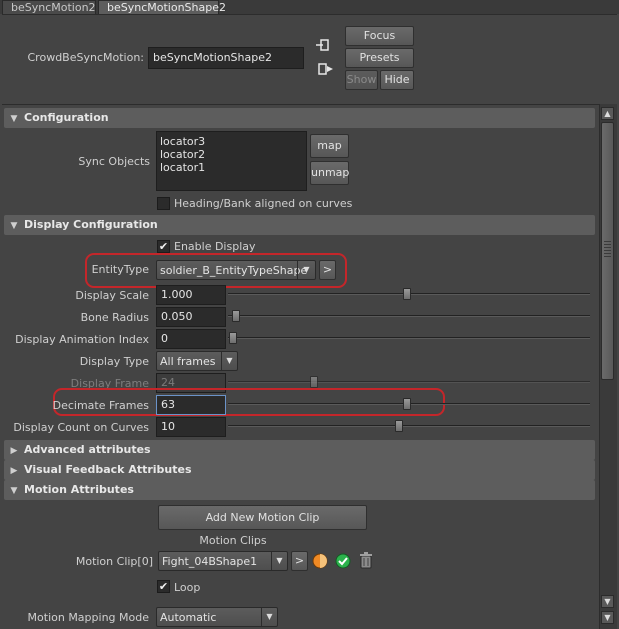 The width and height of the screenshot is (619, 629). What do you see at coordinates (399, 426) in the screenshot?
I see `display-count-thumb` at bounding box center [399, 426].